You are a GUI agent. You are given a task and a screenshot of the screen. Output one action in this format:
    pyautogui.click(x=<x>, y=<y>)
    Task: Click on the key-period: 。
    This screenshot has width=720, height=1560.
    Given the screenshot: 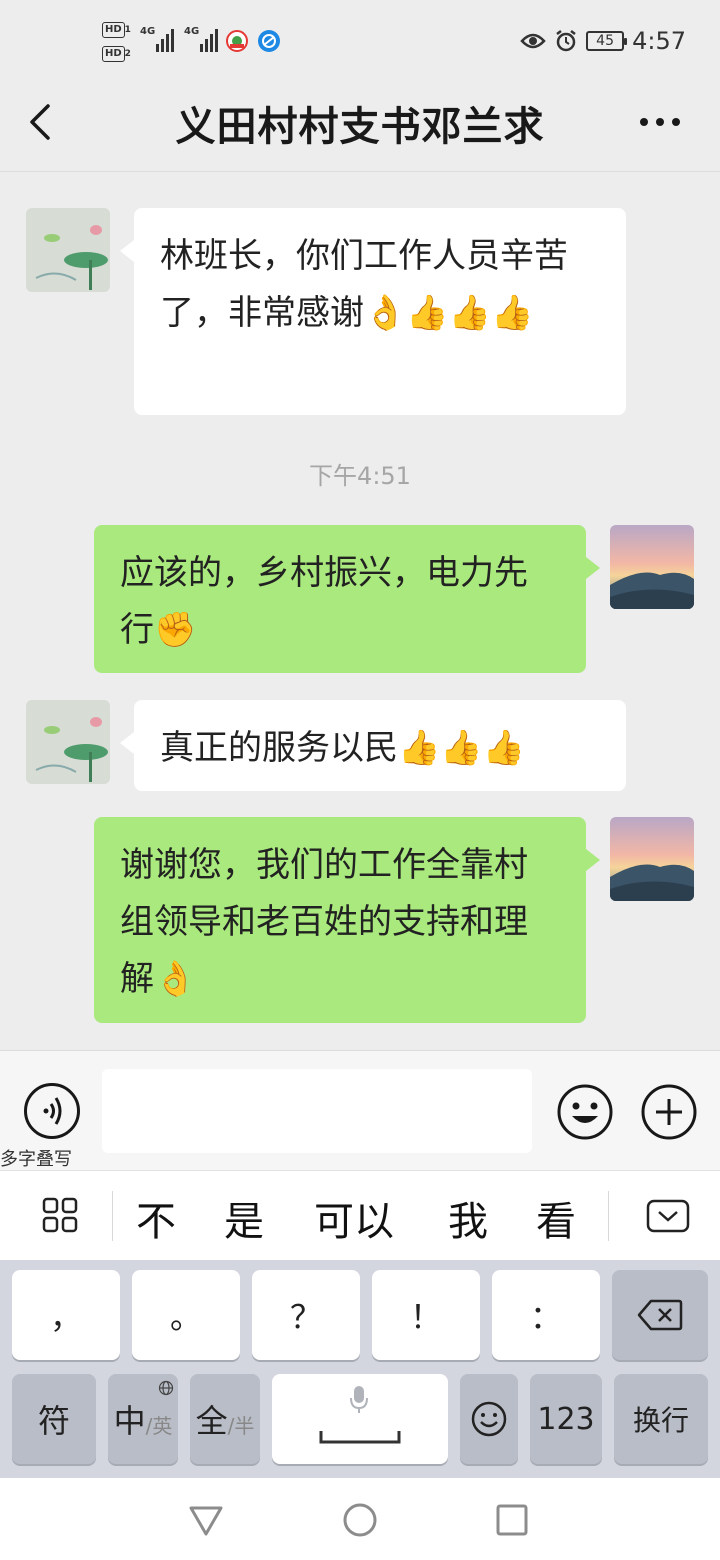 What is the action you would take?
    pyautogui.click(x=186, y=1315)
    